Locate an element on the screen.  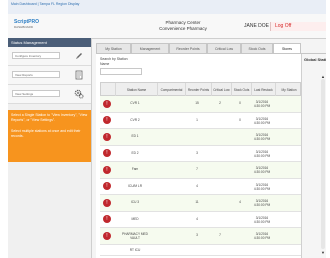
col-header-station-name: Station Name is located at coordinates (136, 90).